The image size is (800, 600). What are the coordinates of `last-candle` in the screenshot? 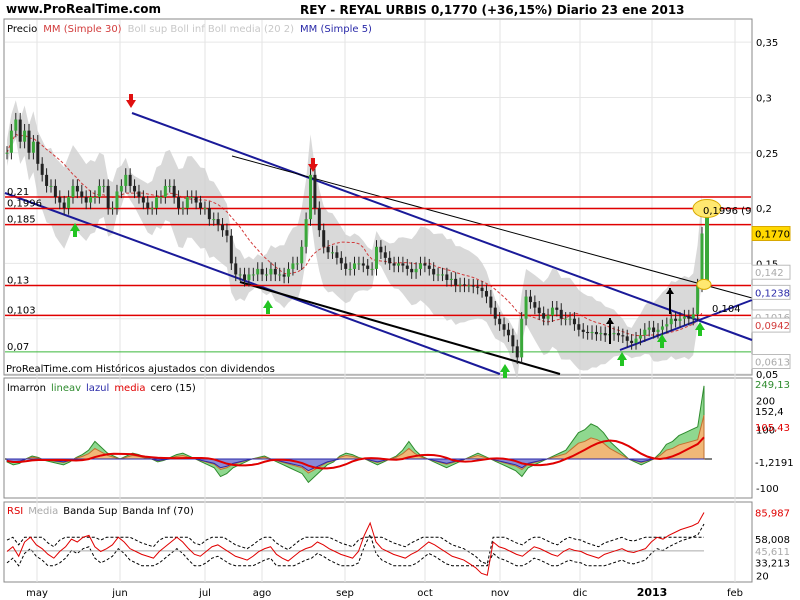 It's located at (707, 247).